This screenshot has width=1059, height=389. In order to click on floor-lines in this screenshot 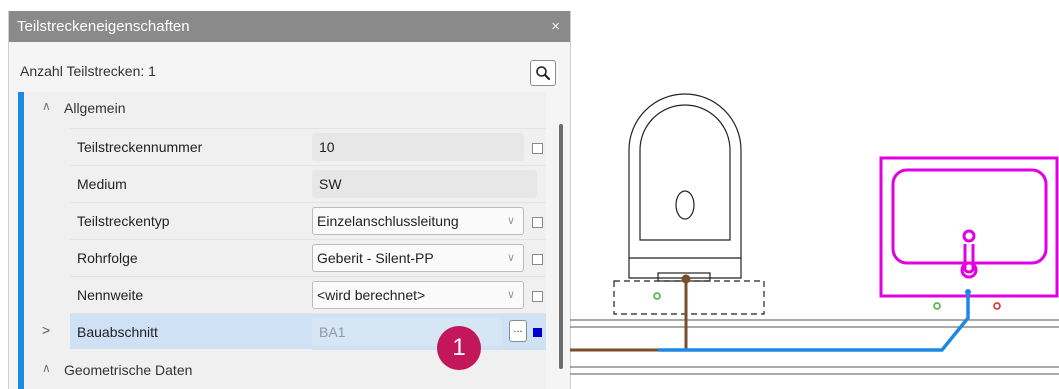, I will do `click(814, 347)`.